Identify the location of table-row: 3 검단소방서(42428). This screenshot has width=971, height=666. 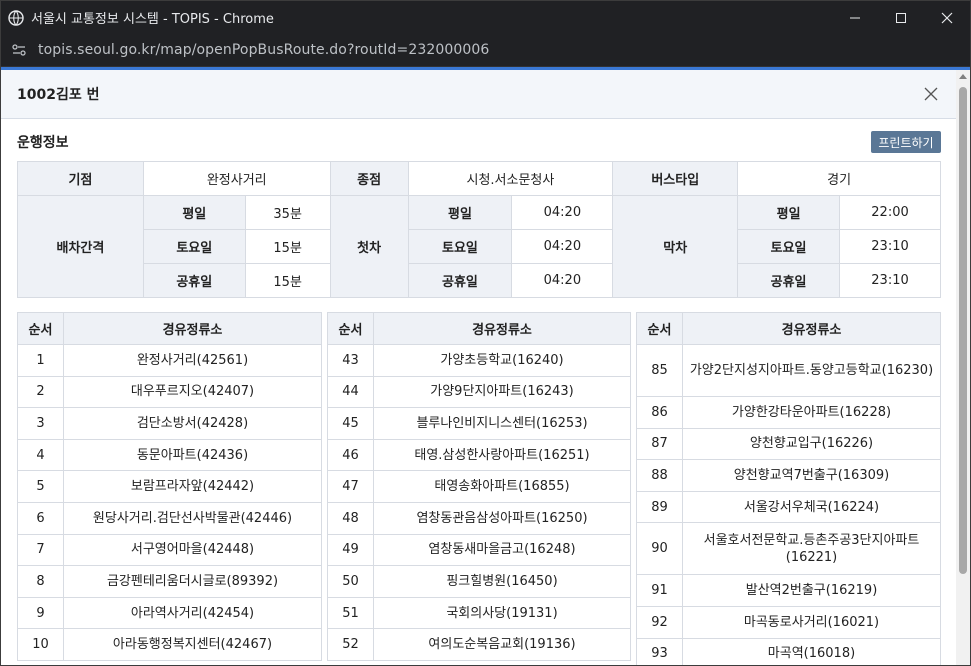
(169, 423).